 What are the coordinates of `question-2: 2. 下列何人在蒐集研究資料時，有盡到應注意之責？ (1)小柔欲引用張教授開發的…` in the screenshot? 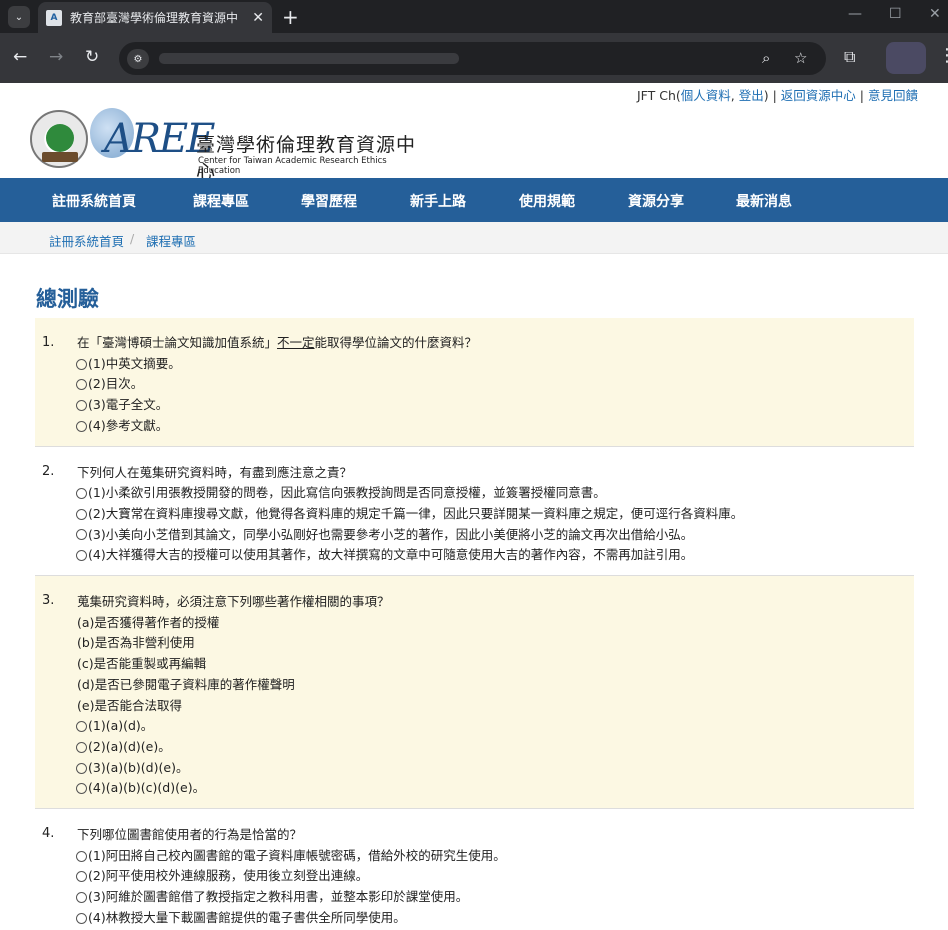 It's located at (474, 512).